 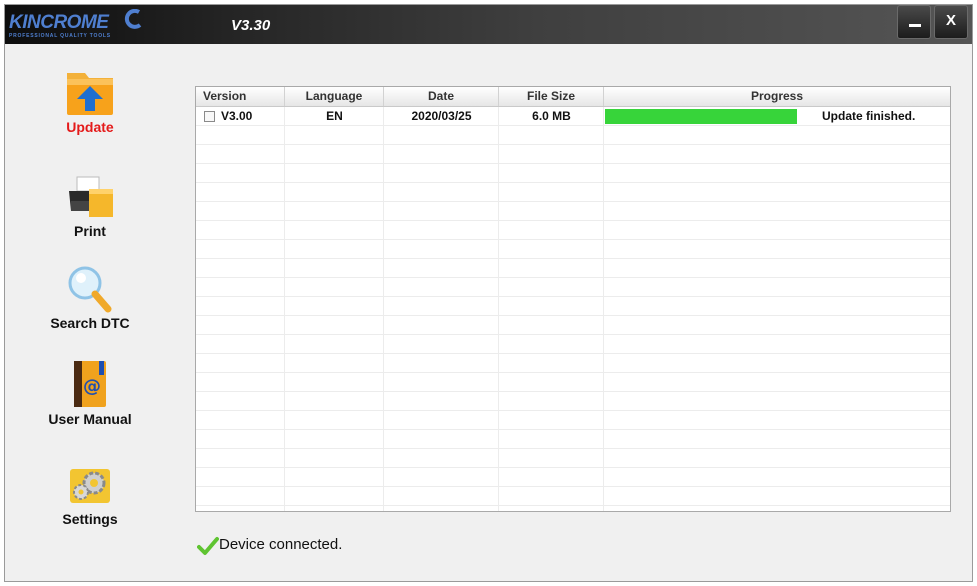 I want to click on progress-bar, so click(x=701, y=116).